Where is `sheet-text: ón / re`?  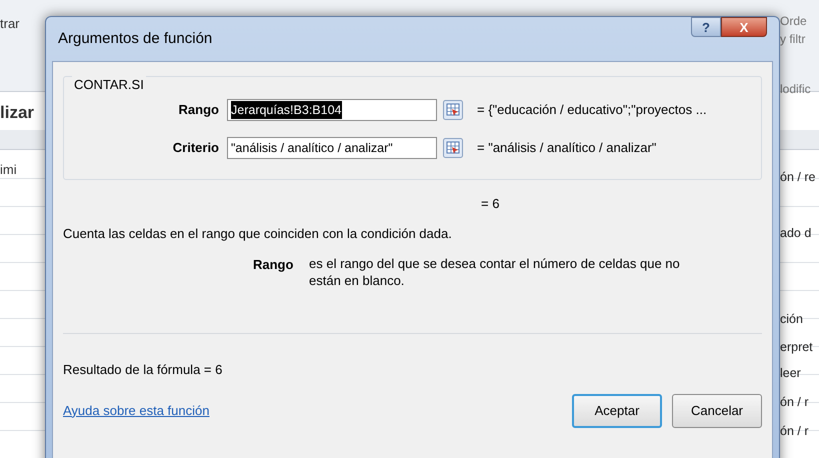
sheet-text: ón / re is located at coordinates (798, 177).